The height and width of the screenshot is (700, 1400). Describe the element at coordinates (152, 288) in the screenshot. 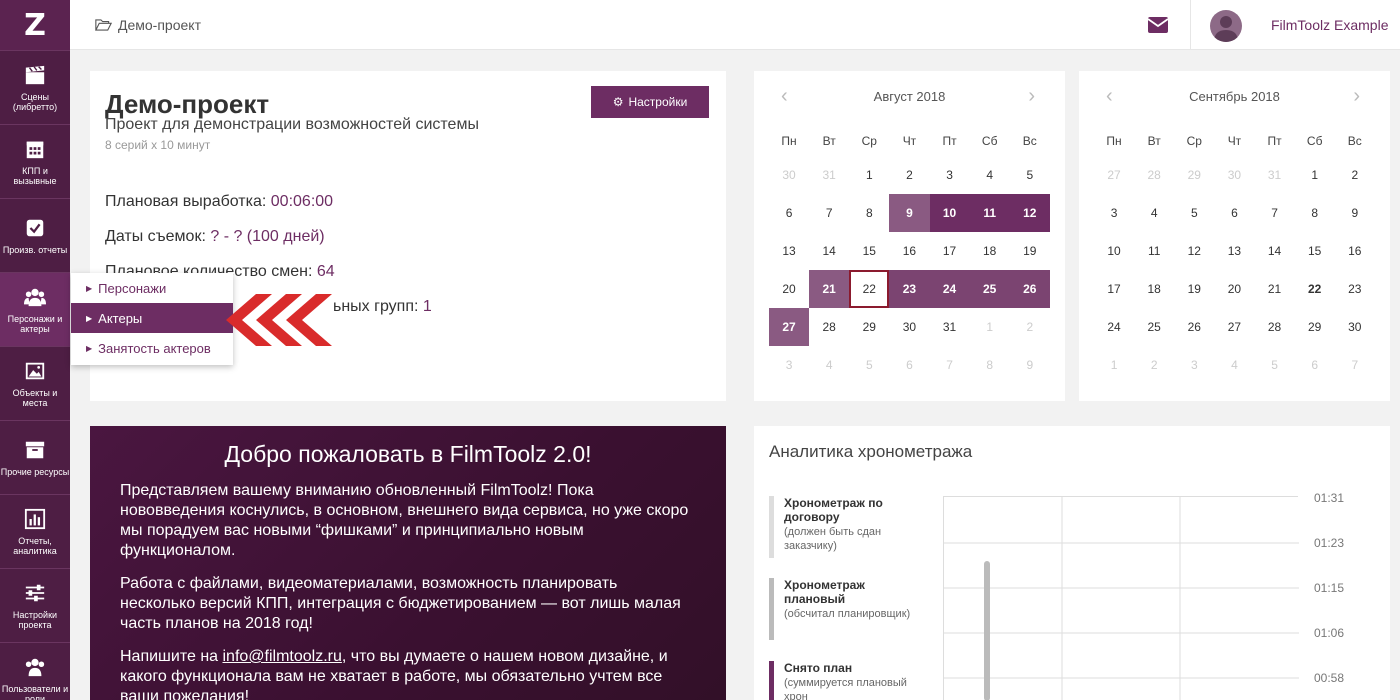

I see `submenu-item-characters: ▶ Персонажи` at that location.